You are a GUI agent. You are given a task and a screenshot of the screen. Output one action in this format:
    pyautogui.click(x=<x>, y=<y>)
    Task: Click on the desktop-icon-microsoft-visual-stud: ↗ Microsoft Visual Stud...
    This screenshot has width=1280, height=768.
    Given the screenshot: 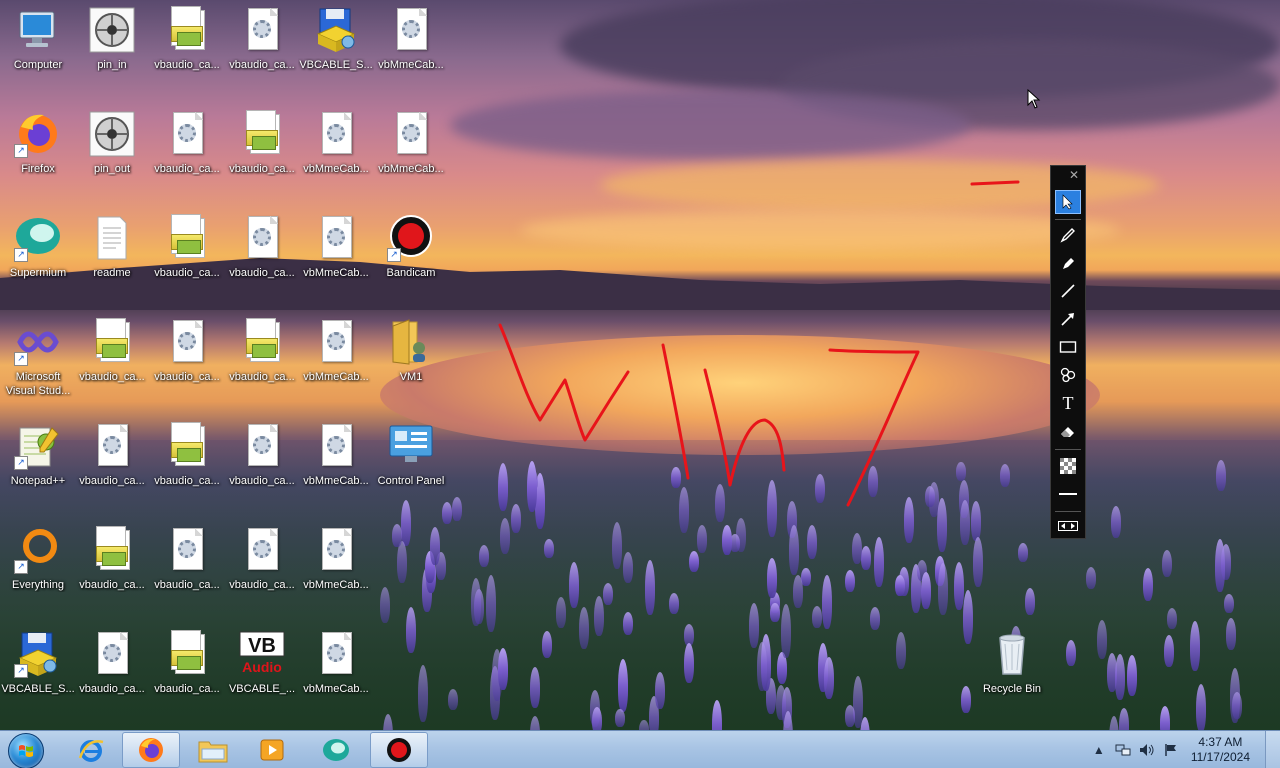 What is the action you would take?
    pyautogui.click(x=38, y=360)
    